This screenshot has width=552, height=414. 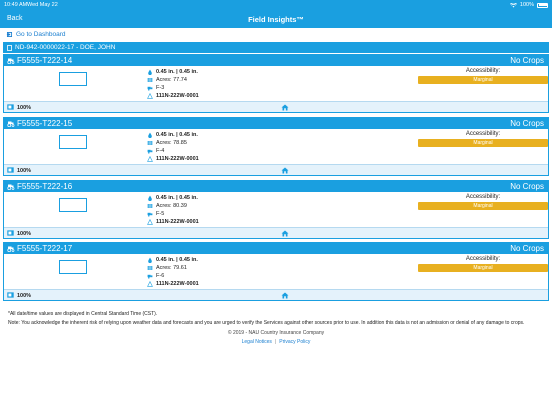 What do you see at coordinates (276, 248) in the screenshot?
I see `field-header: F5555-T222-17 No Crops` at bounding box center [276, 248].